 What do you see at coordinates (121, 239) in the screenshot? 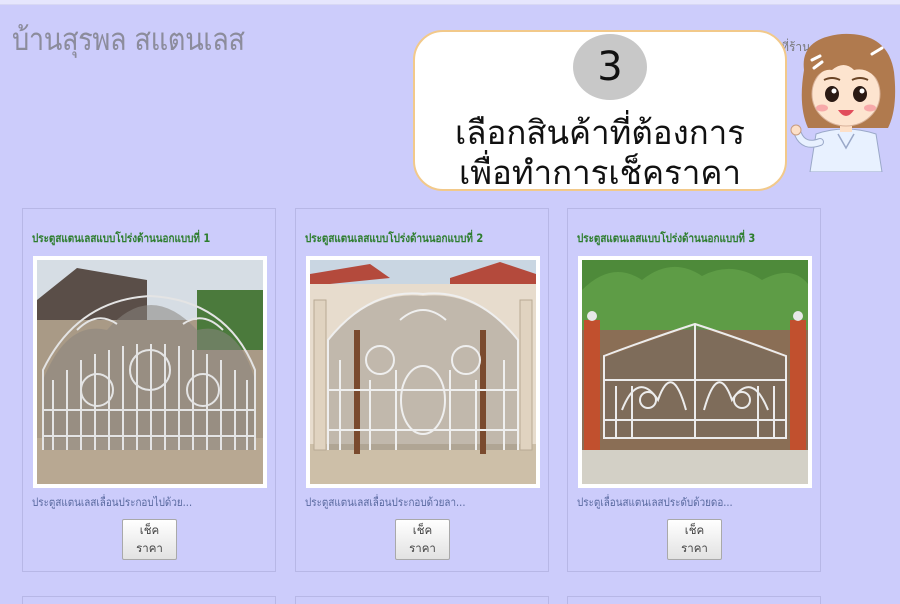
I see `product-title-link: ประตูสแตนเลสแบบโปร่งด้านนอกแบบที่ 1` at bounding box center [121, 239].